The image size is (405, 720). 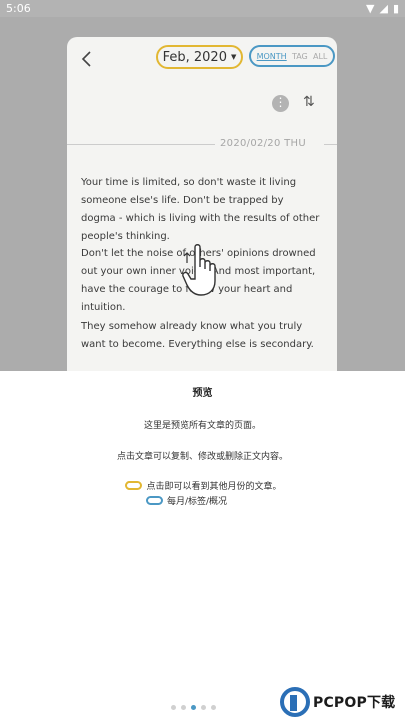 I want to click on entry-date: 2020/02/20 THU, so click(x=263, y=143).